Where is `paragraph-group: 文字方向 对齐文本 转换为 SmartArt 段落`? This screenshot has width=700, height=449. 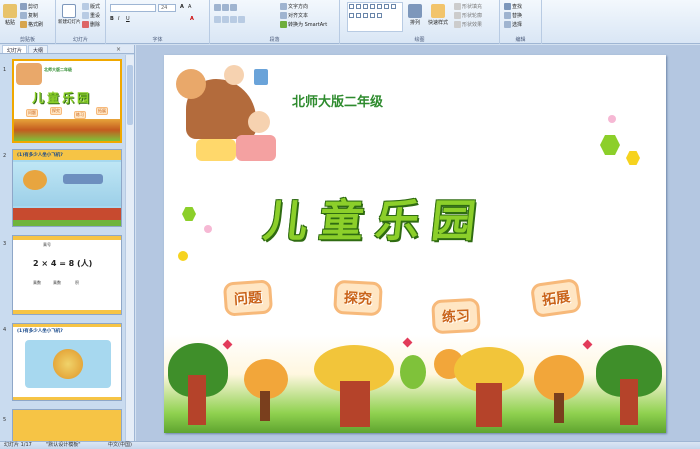
paragraph-group: 文字方向 对齐文本 转换为 SmartArt 段落 is located at coordinates (275, 22).